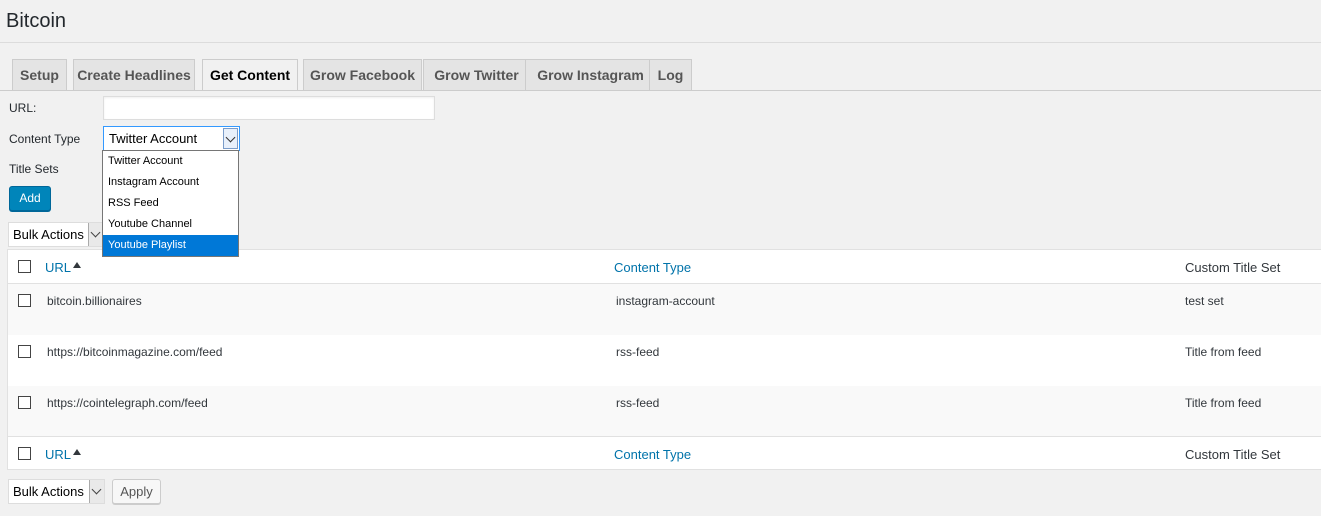  I want to click on bulk-actions-label: Bulk Actions, so click(48, 234).